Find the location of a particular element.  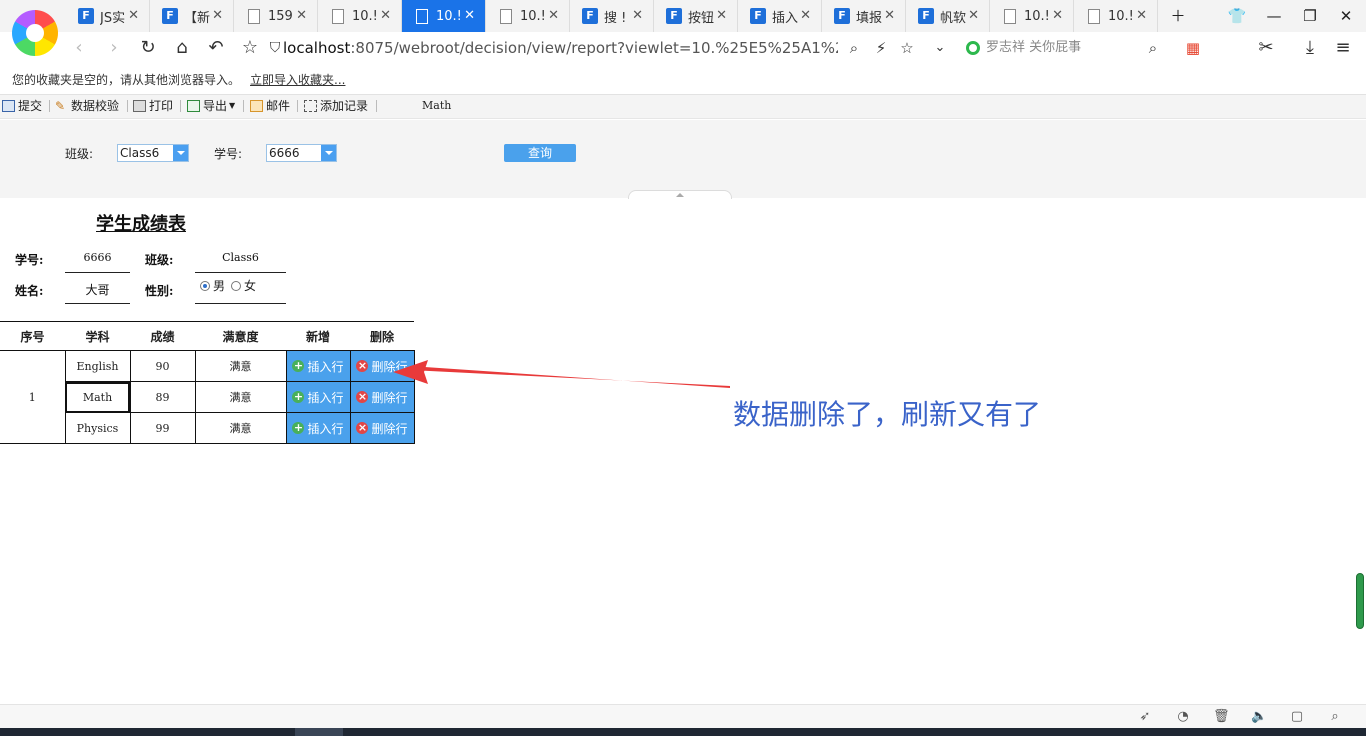

new-tab-icon: ＋ is located at coordinates (1178, 16).